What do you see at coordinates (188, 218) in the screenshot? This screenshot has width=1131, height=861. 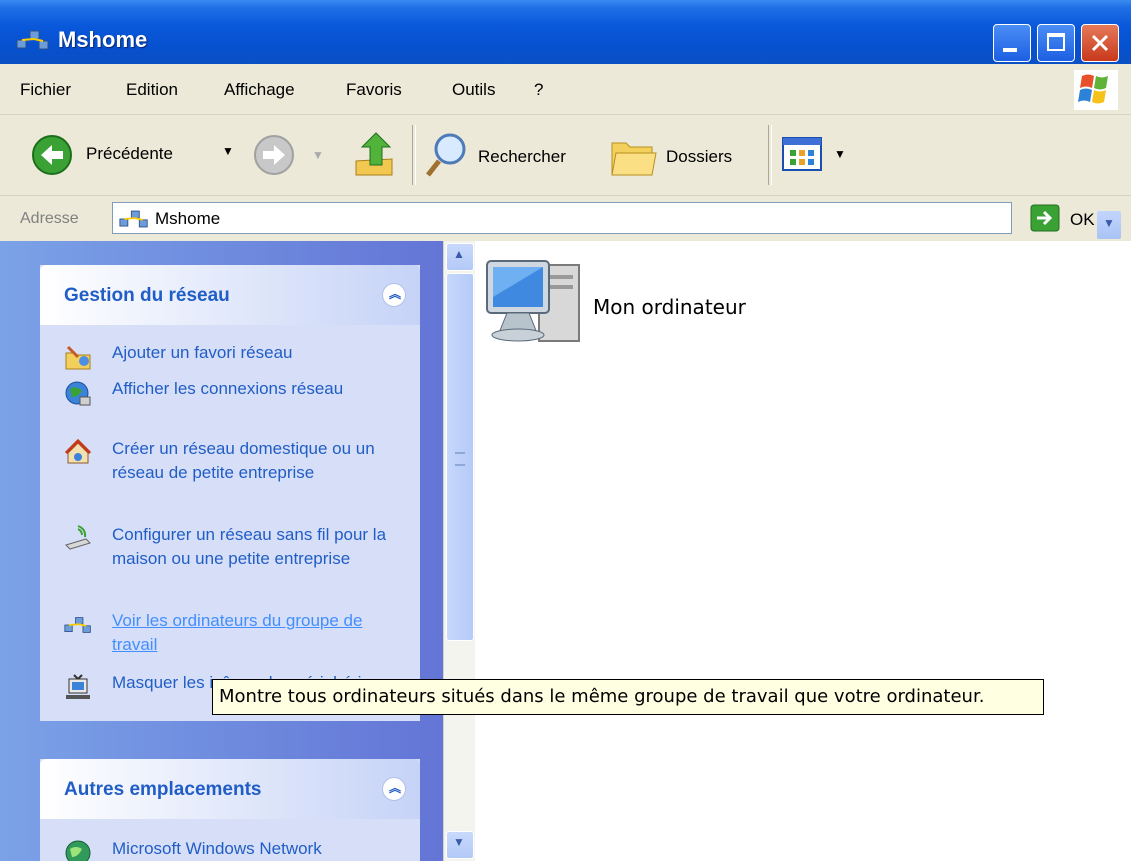 I see `address-value: Mshome` at bounding box center [188, 218].